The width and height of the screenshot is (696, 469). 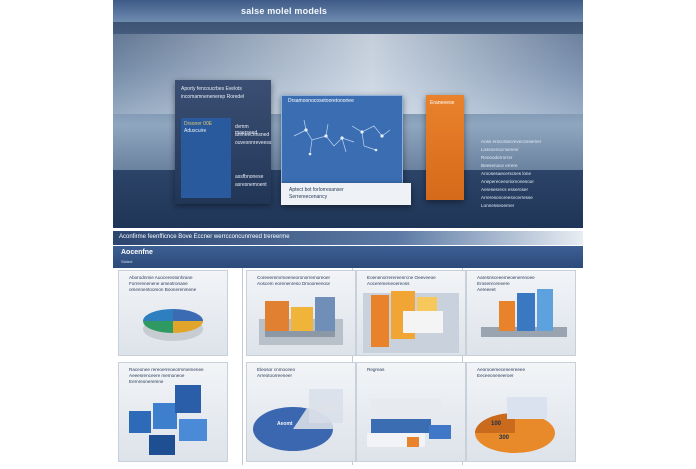 What do you see at coordinates (507, 181) in the screenshot?
I see `hero-list-item: Anepereceeoriomonesoor` at bounding box center [507, 181].